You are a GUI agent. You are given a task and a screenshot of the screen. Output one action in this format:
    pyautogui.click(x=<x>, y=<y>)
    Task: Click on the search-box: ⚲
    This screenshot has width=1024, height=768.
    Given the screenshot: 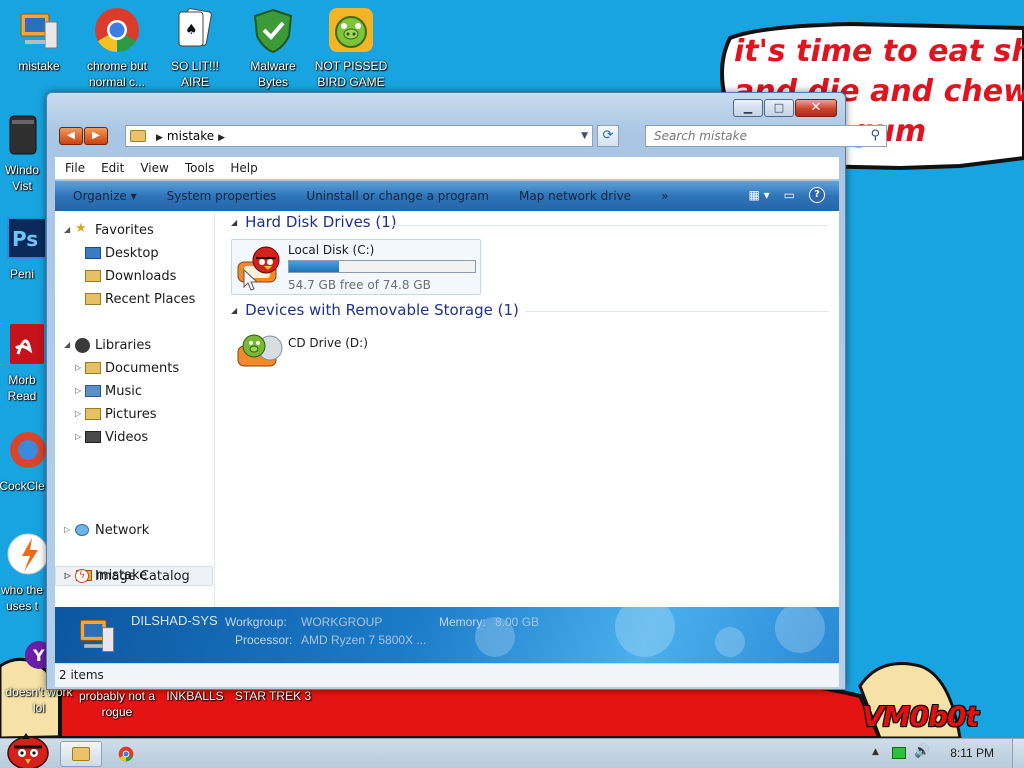 What is the action you would take?
    pyautogui.click(x=766, y=136)
    